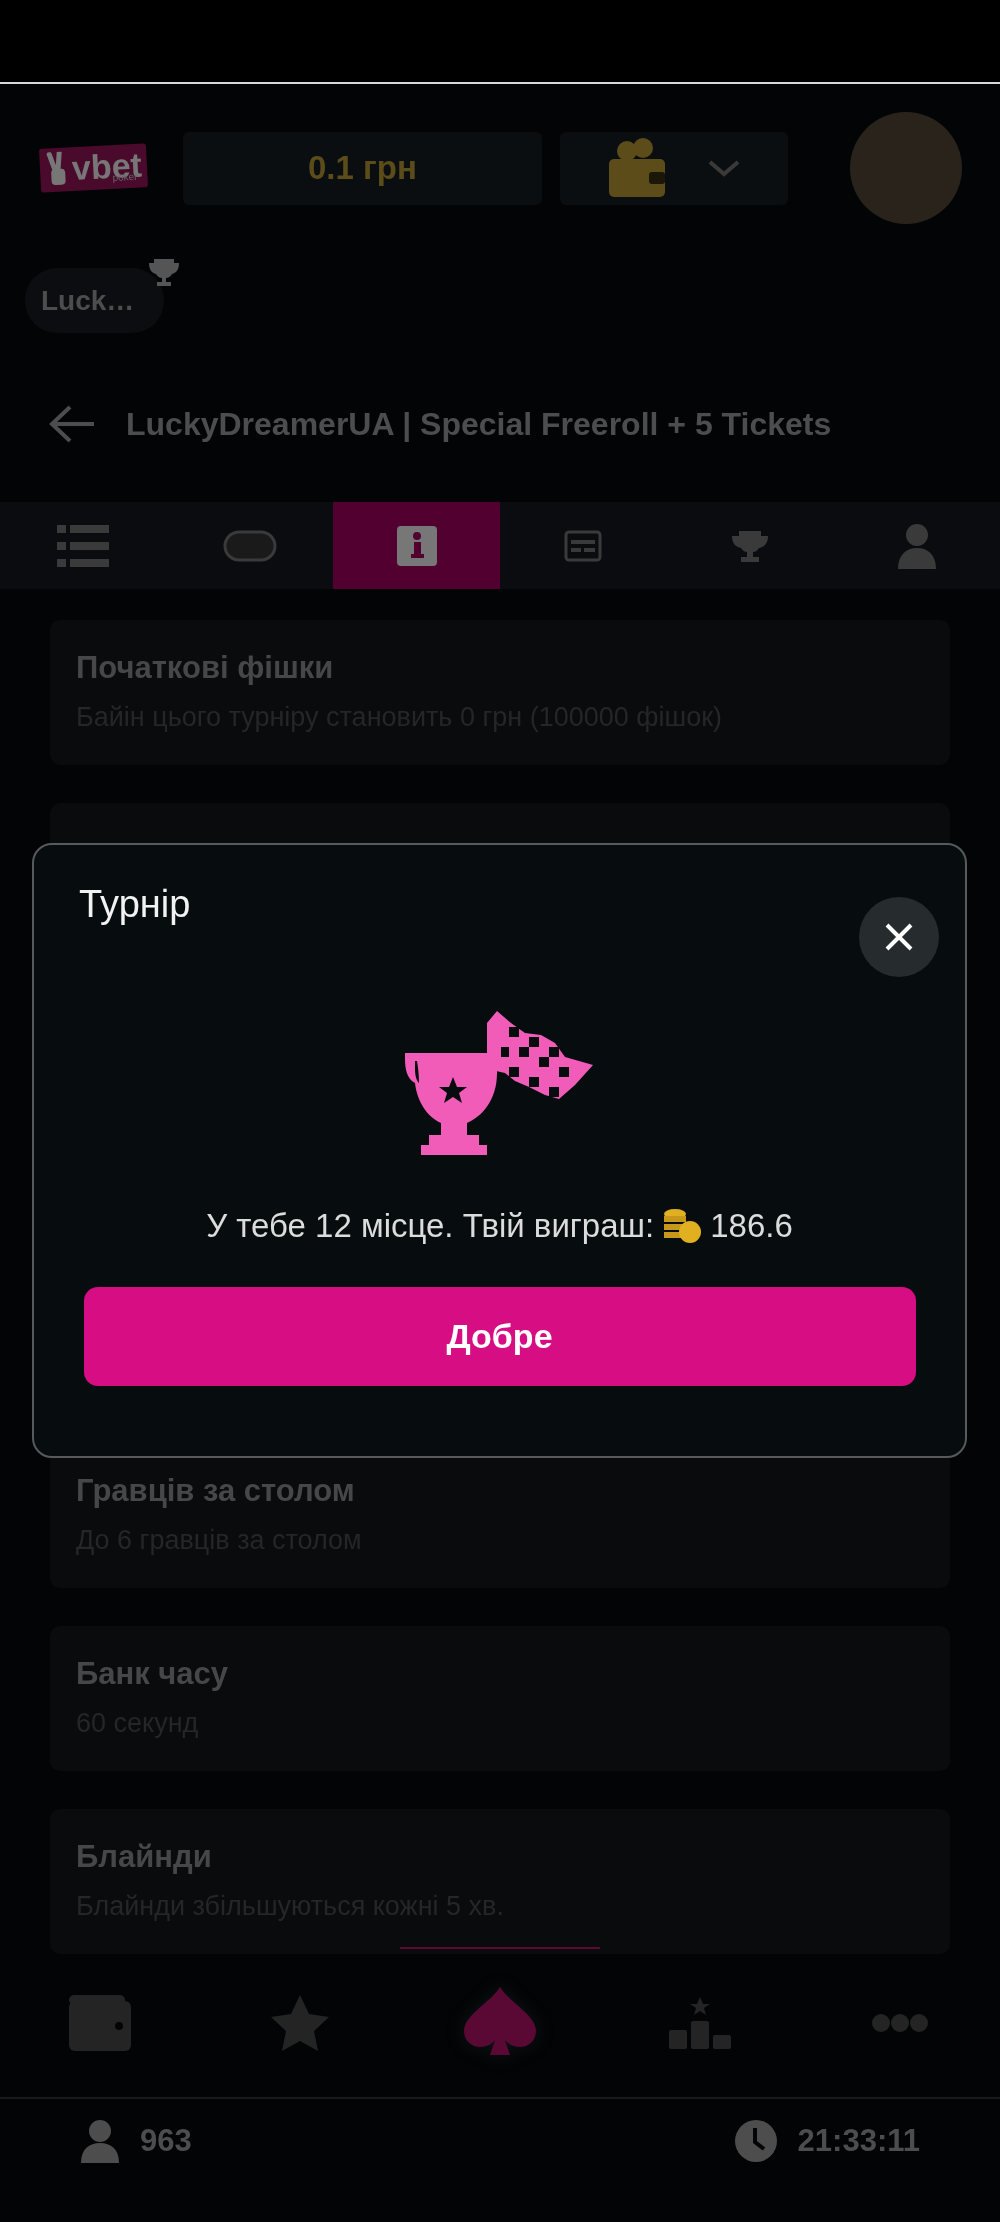 This screenshot has height=2222, width=1000. Describe the element at coordinates (153, 1674) in the screenshot. I see `card-title: Банк часу` at that location.